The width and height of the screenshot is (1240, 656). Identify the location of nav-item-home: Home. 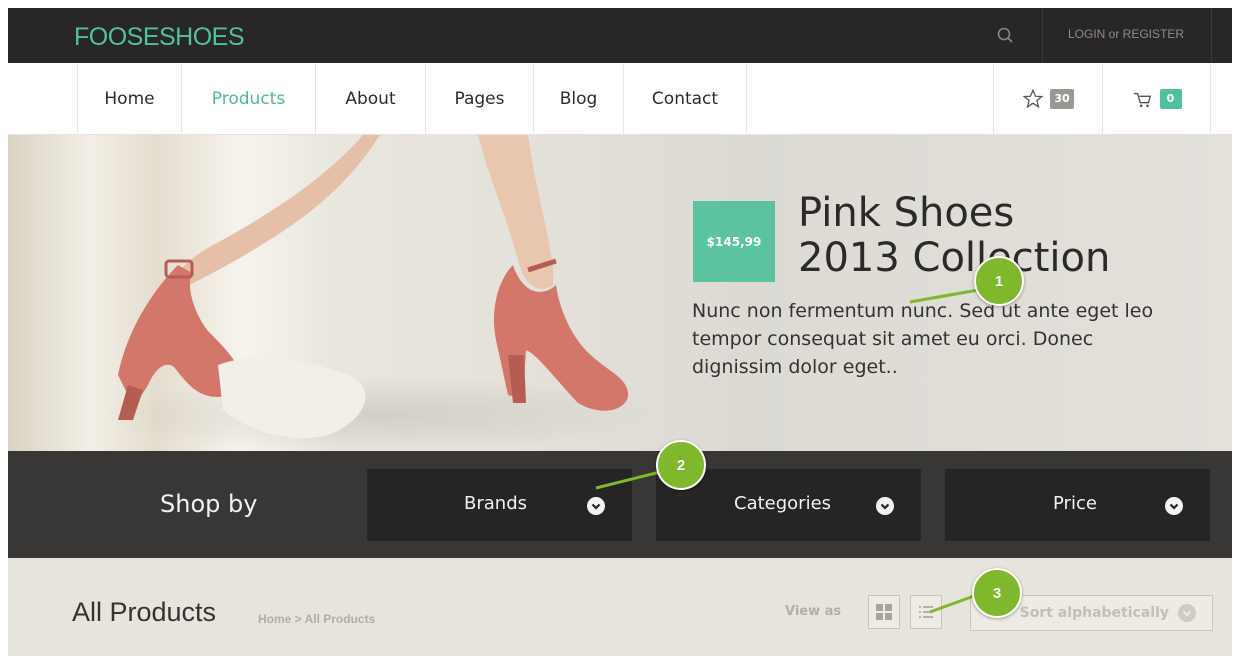
(129, 99).